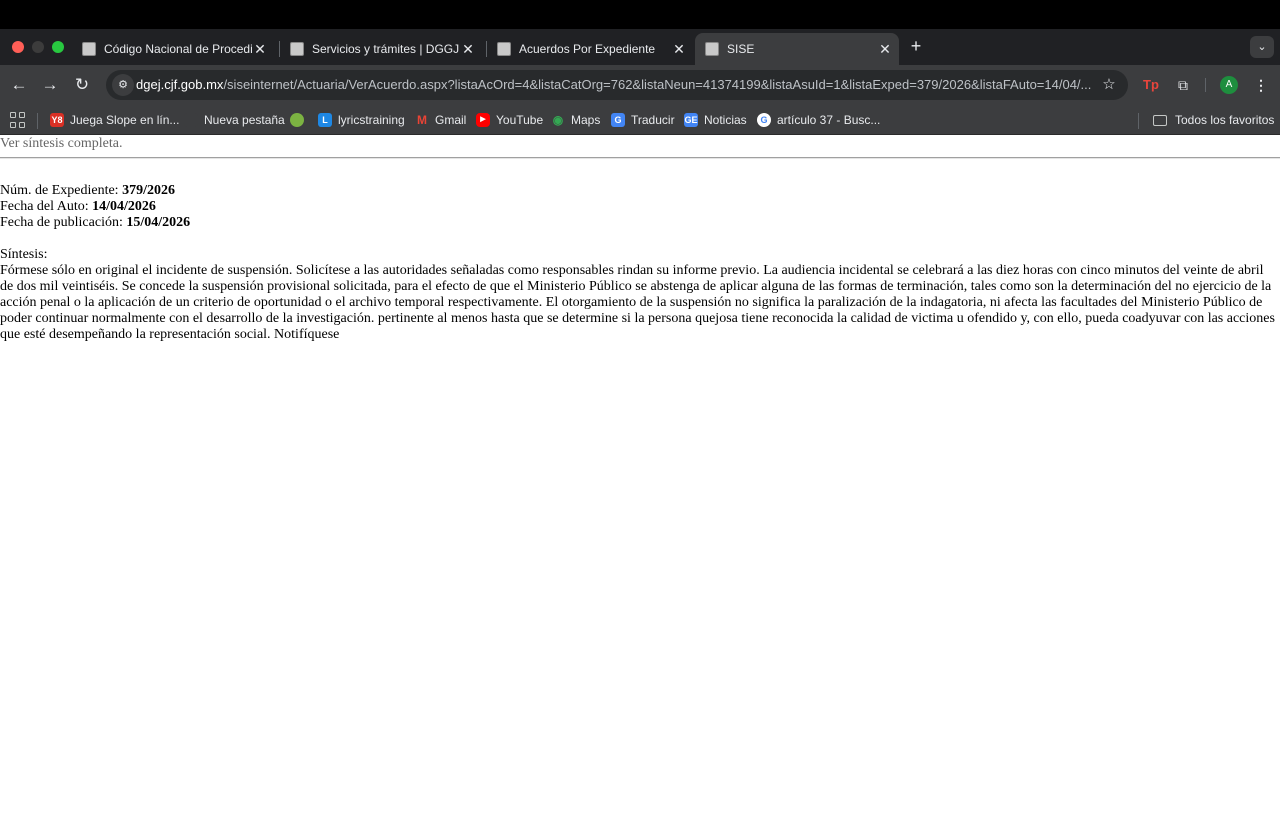 This screenshot has width=1280, height=832. Describe the element at coordinates (1229, 85) in the screenshot. I see `profile-avatar: A` at that location.